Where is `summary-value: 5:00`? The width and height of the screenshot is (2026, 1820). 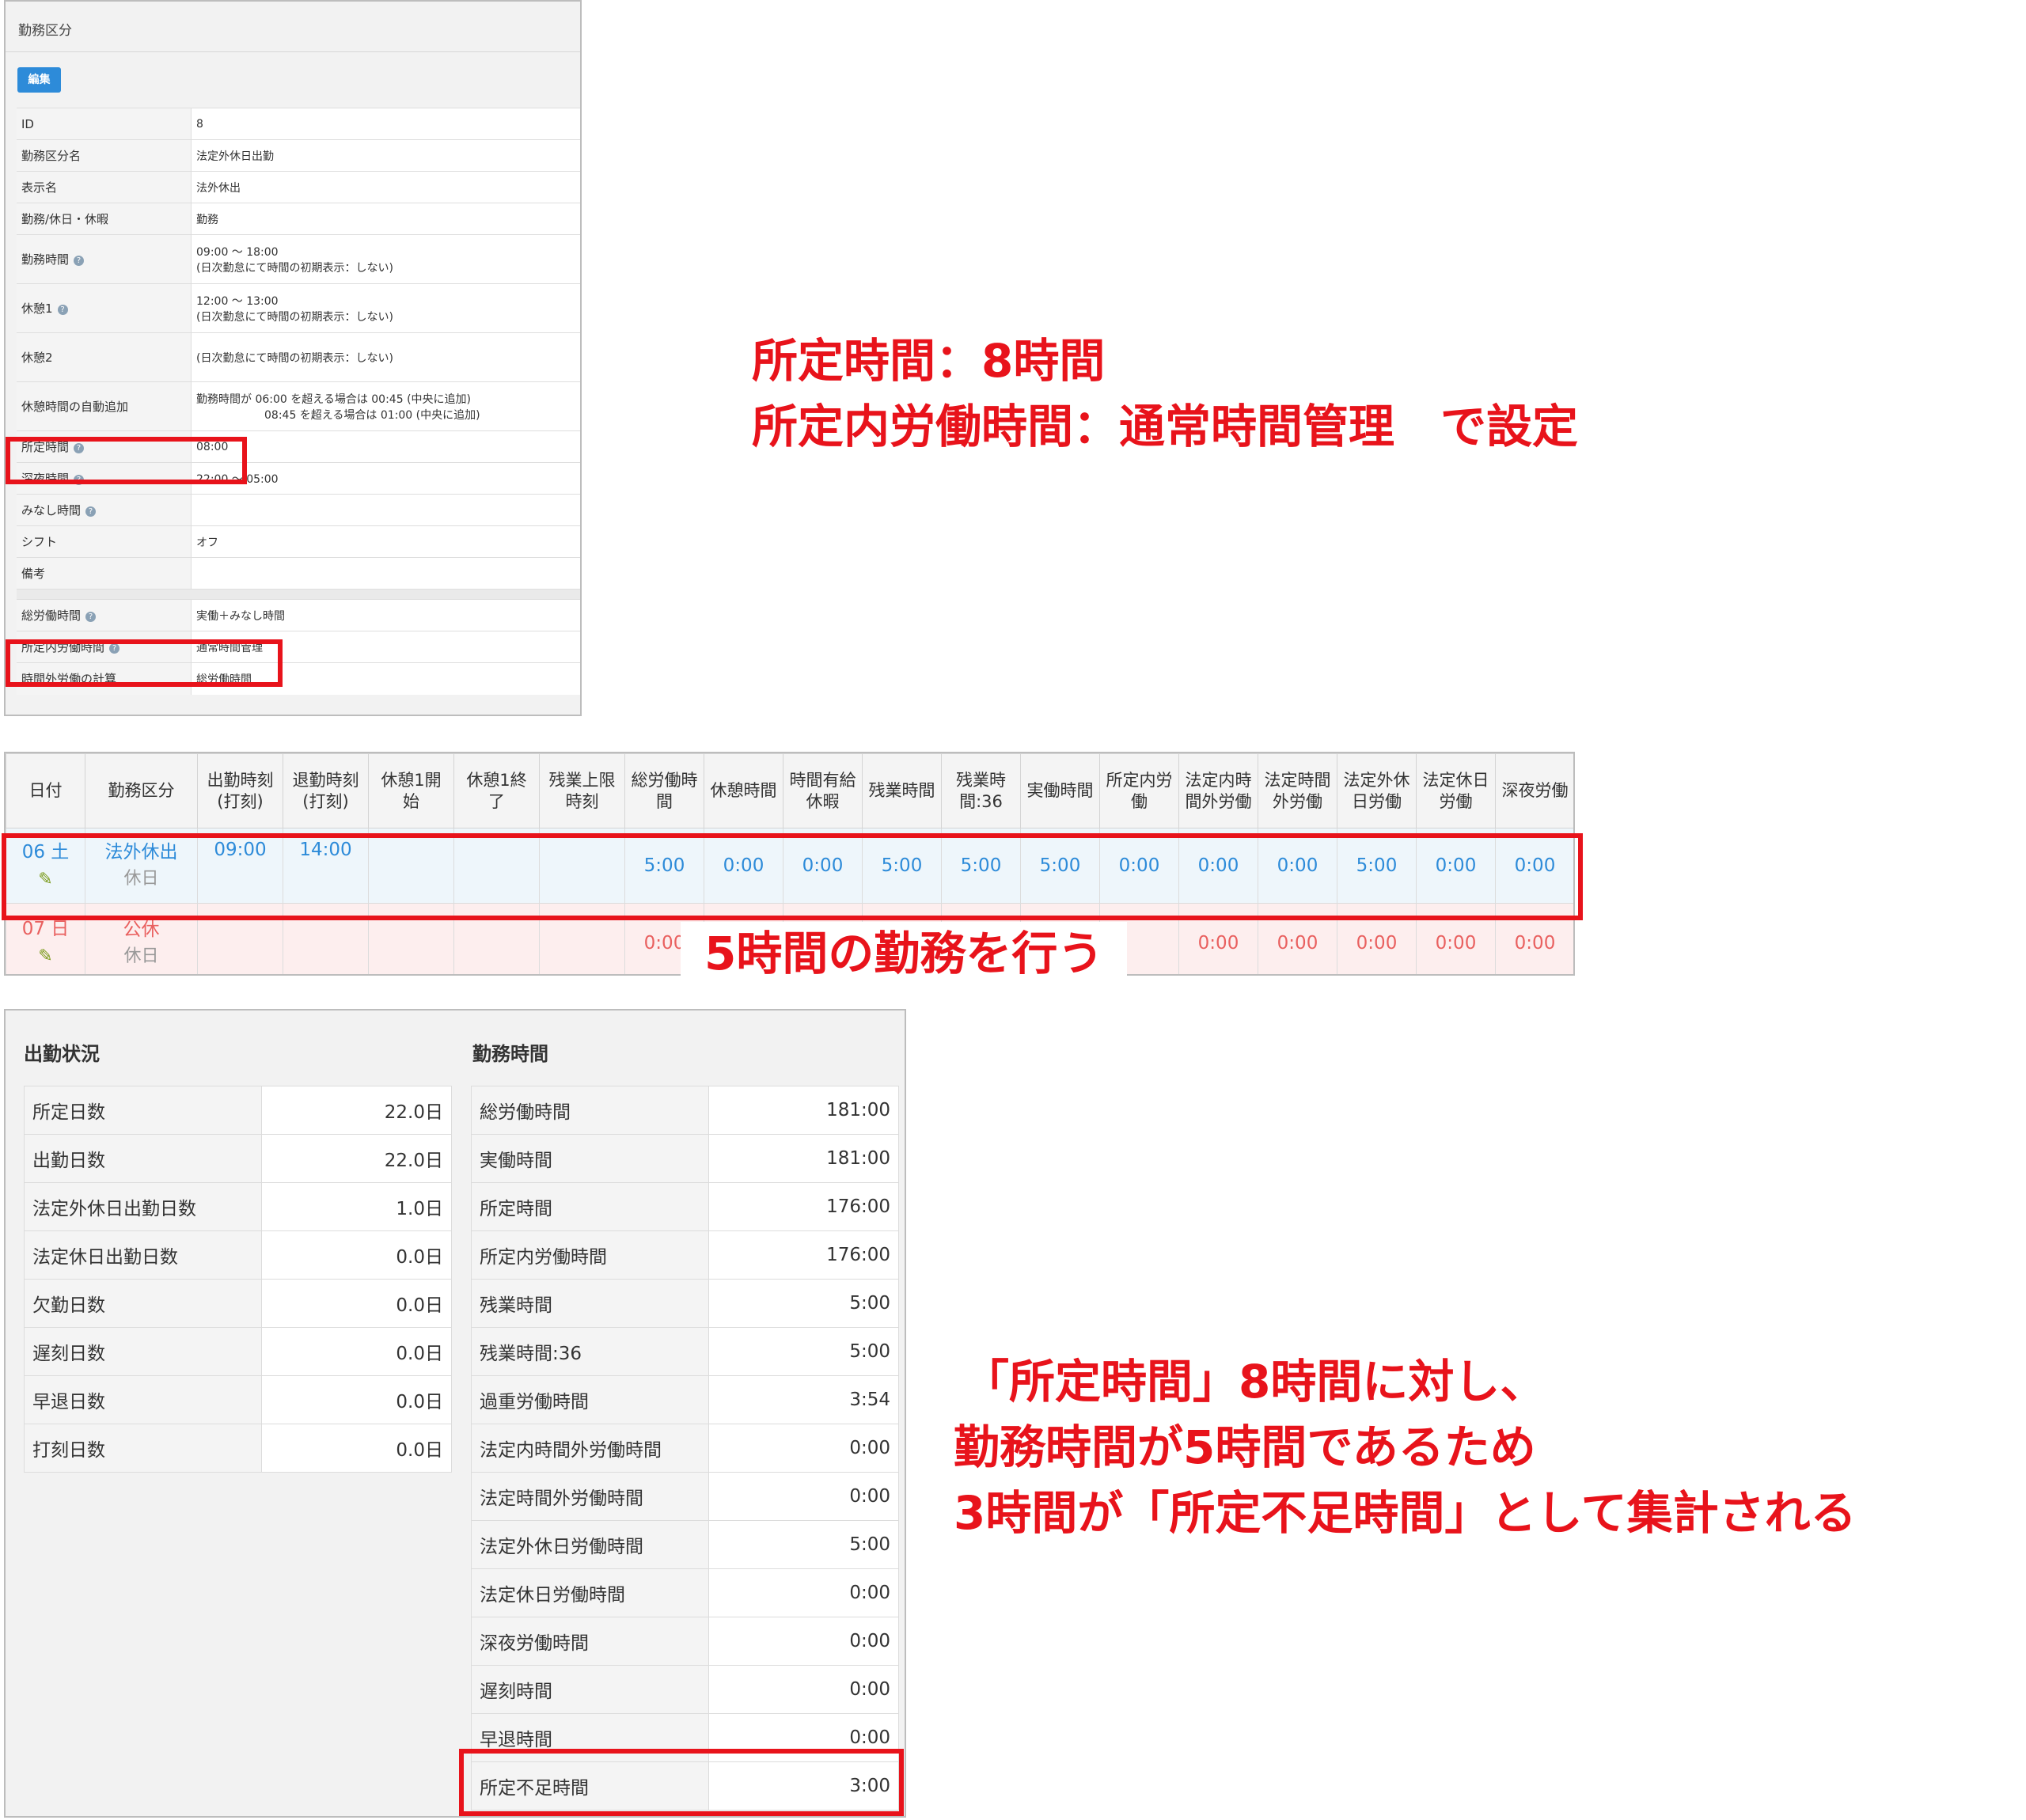 summary-value: 5:00 is located at coordinates (803, 1351).